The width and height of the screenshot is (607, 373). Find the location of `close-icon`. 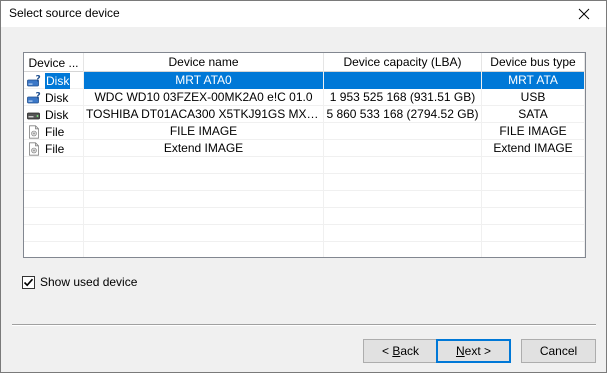

close-icon is located at coordinates (584, 14).